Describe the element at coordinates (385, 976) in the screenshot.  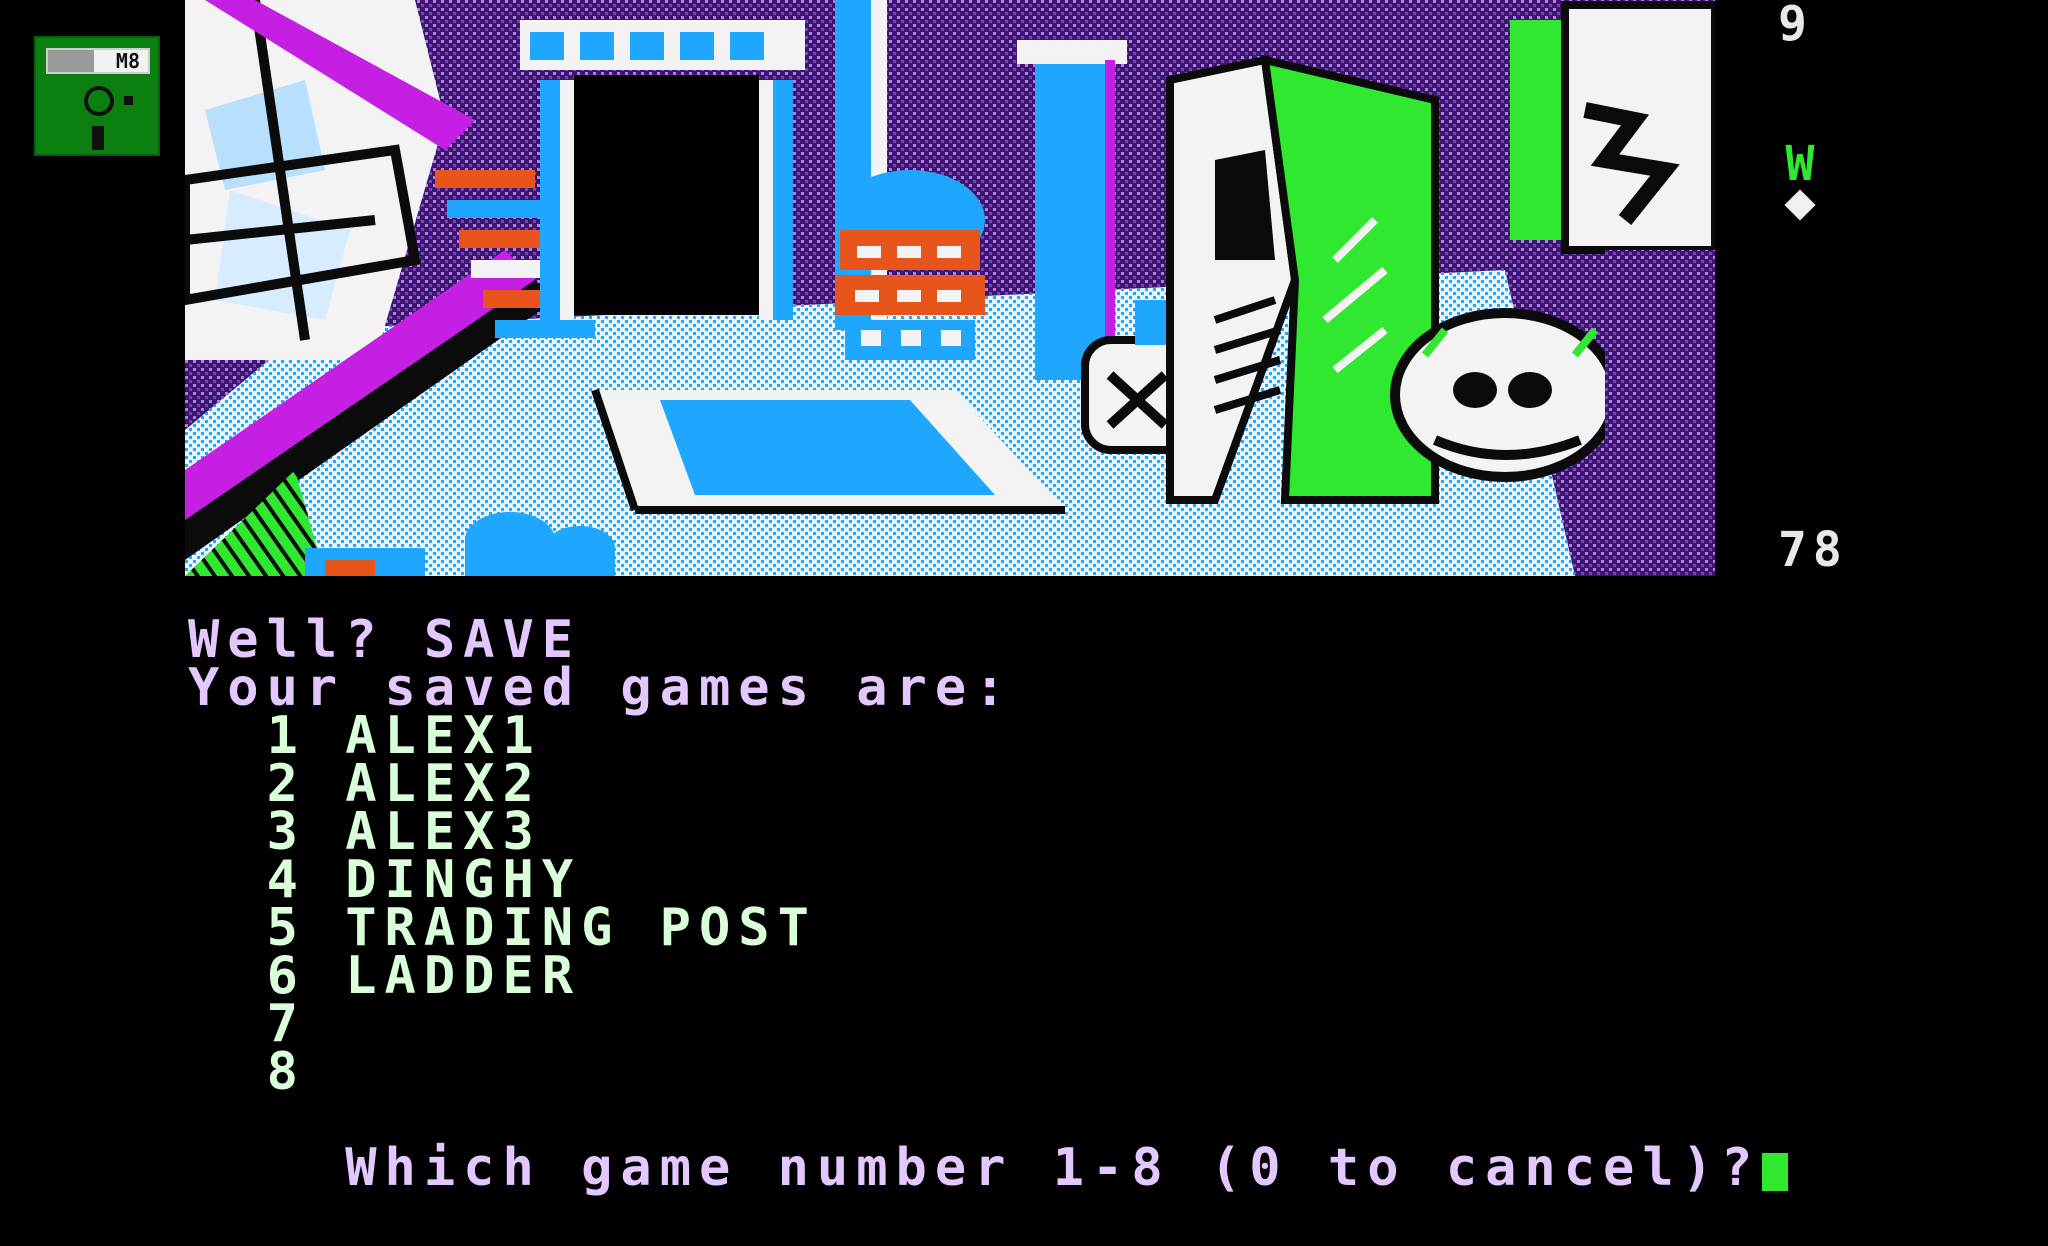
I see `console-line: 6 LADDER` at that location.